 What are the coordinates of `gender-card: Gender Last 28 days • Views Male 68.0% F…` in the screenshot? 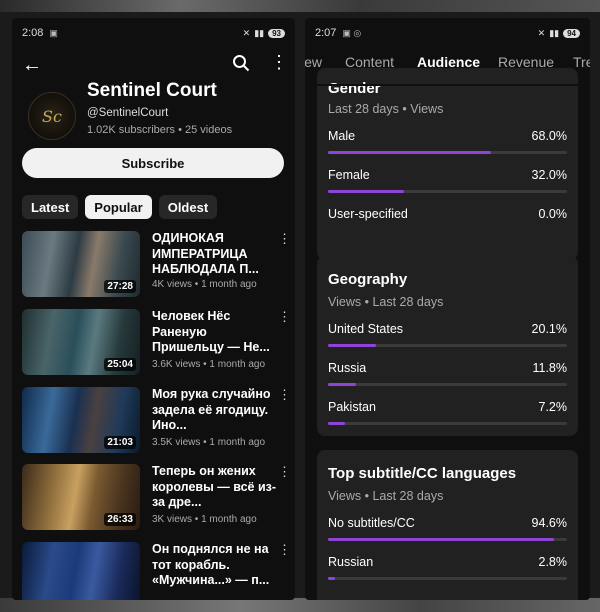 It's located at (447, 164).